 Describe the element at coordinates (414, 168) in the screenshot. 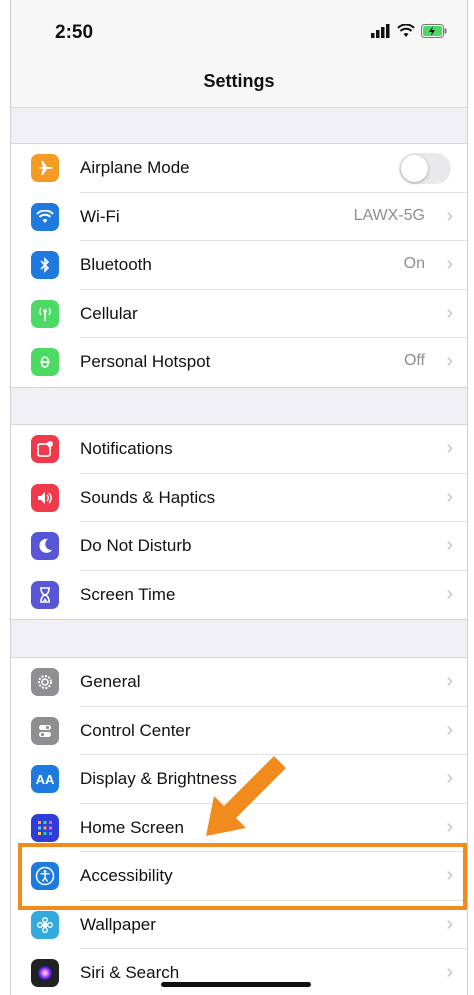

I see `toggle-knob` at that location.